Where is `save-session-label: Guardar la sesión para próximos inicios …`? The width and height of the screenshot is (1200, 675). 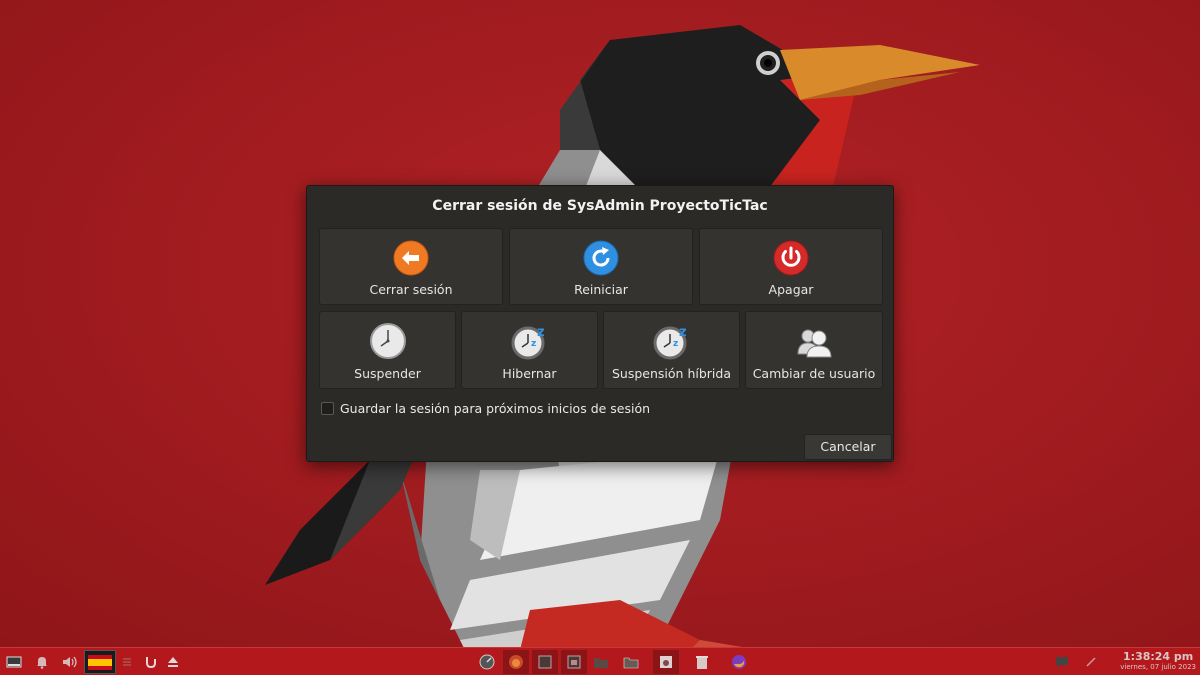 save-session-label: Guardar la sesión para próximos inicios … is located at coordinates (495, 408).